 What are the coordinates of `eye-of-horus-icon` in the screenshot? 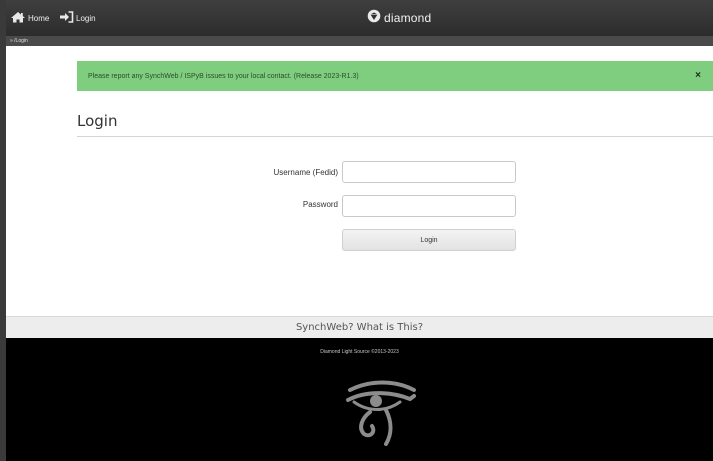 It's located at (380, 415).